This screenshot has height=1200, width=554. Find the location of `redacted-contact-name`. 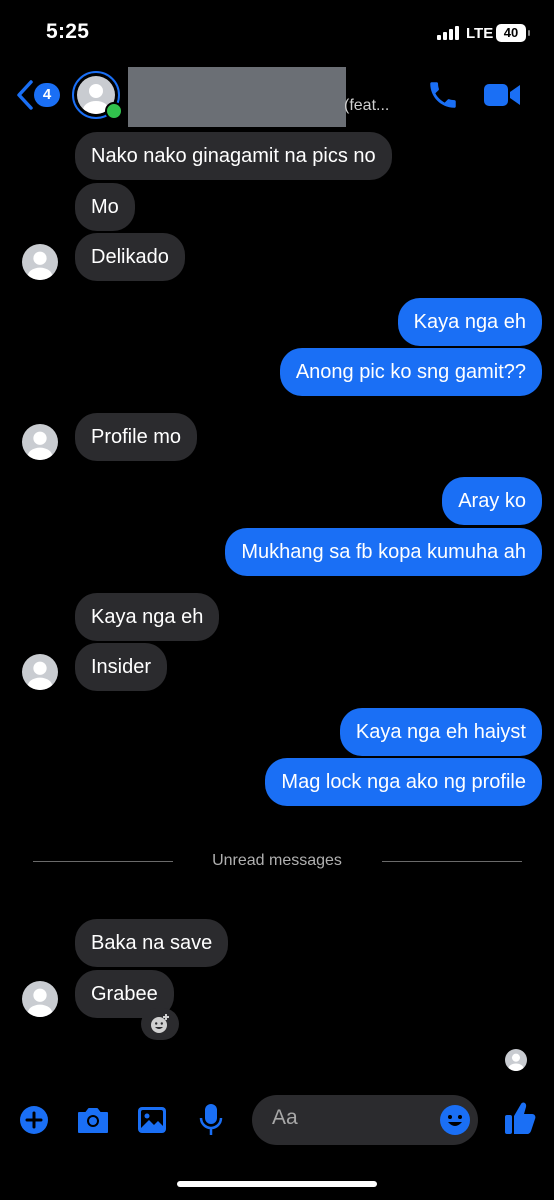

redacted-contact-name is located at coordinates (237, 97).